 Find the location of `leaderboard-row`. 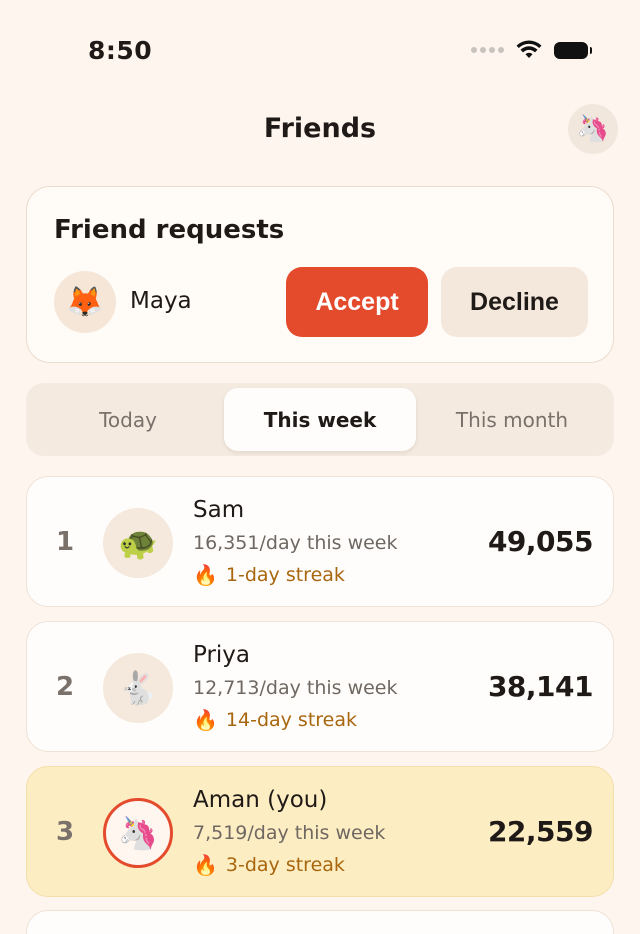

leaderboard-row is located at coordinates (320, 922).